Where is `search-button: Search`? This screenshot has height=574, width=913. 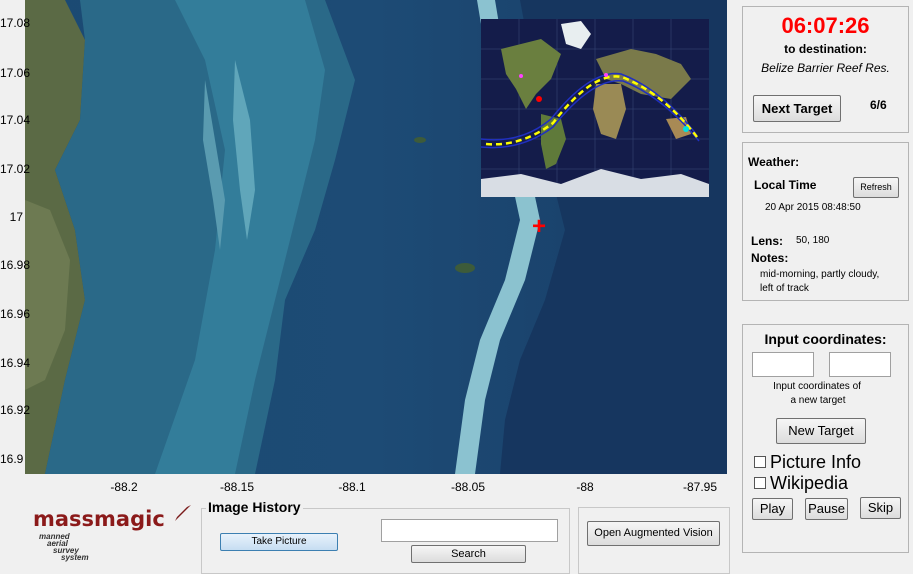
search-button: Search is located at coordinates (468, 554).